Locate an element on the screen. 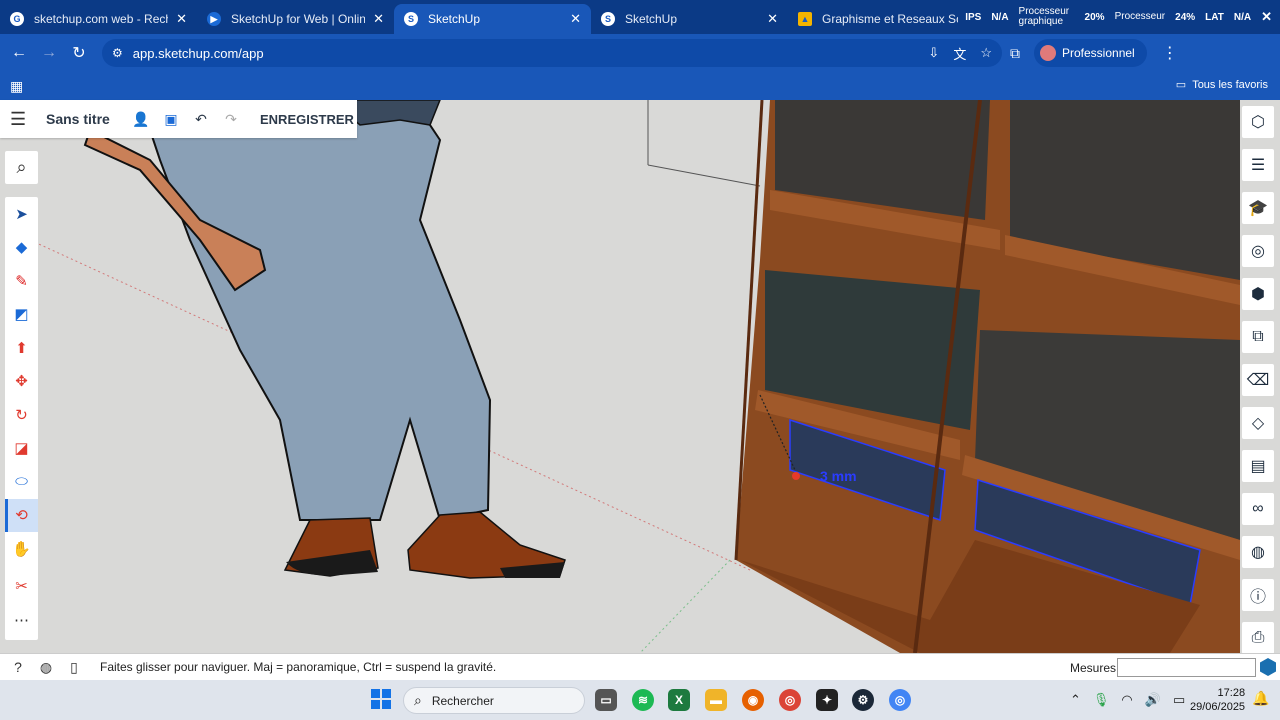 The width and height of the screenshot is (1280, 720). redo-icon: ↷ is located at coordinates (231, 119).